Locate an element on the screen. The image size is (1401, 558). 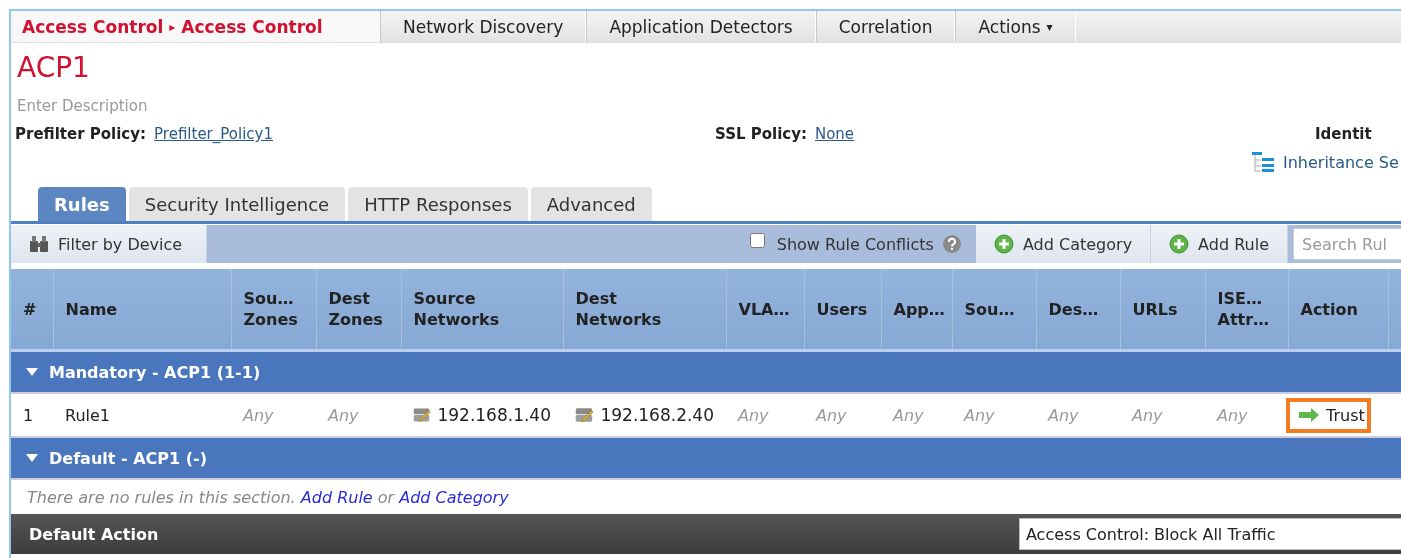
nav-tab: Application Detectors is located at coordinates (701, 26).